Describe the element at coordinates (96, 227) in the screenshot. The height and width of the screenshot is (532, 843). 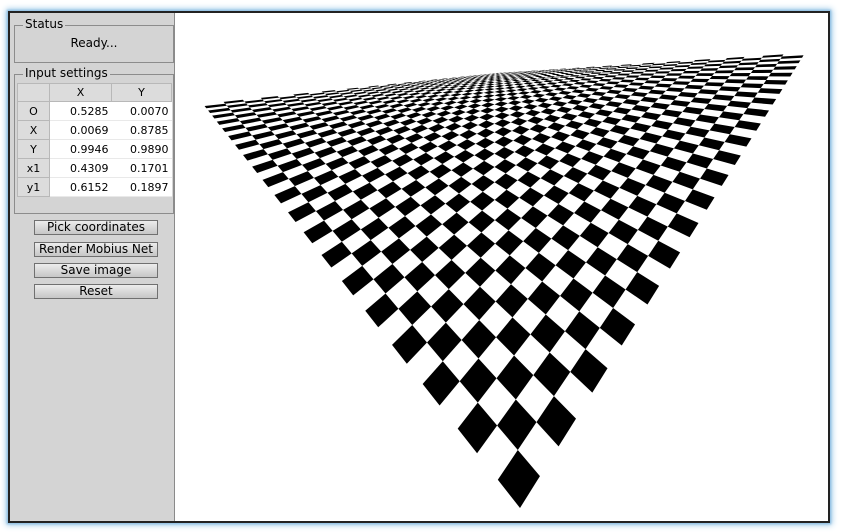
I see `pick-coordinates-button: Pick coordinates` at that location.